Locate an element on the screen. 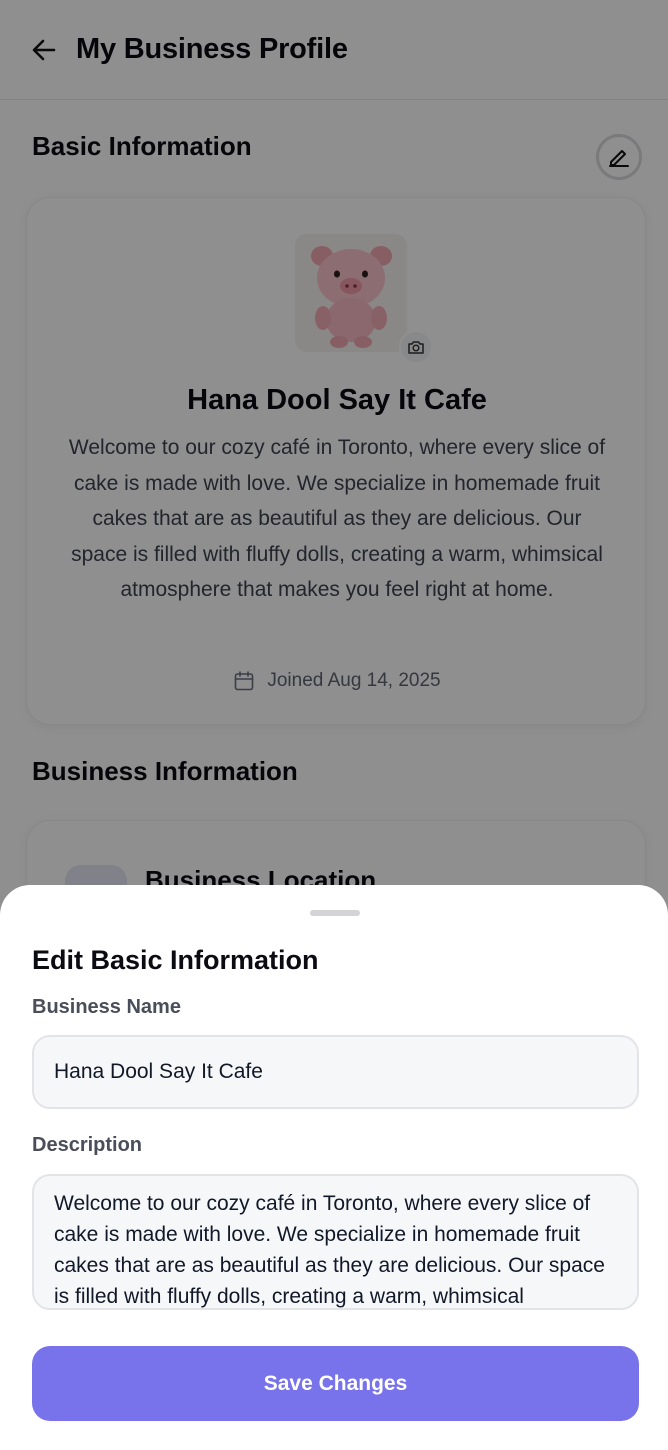  description-label: Description is located at coordinates (87, 1145).